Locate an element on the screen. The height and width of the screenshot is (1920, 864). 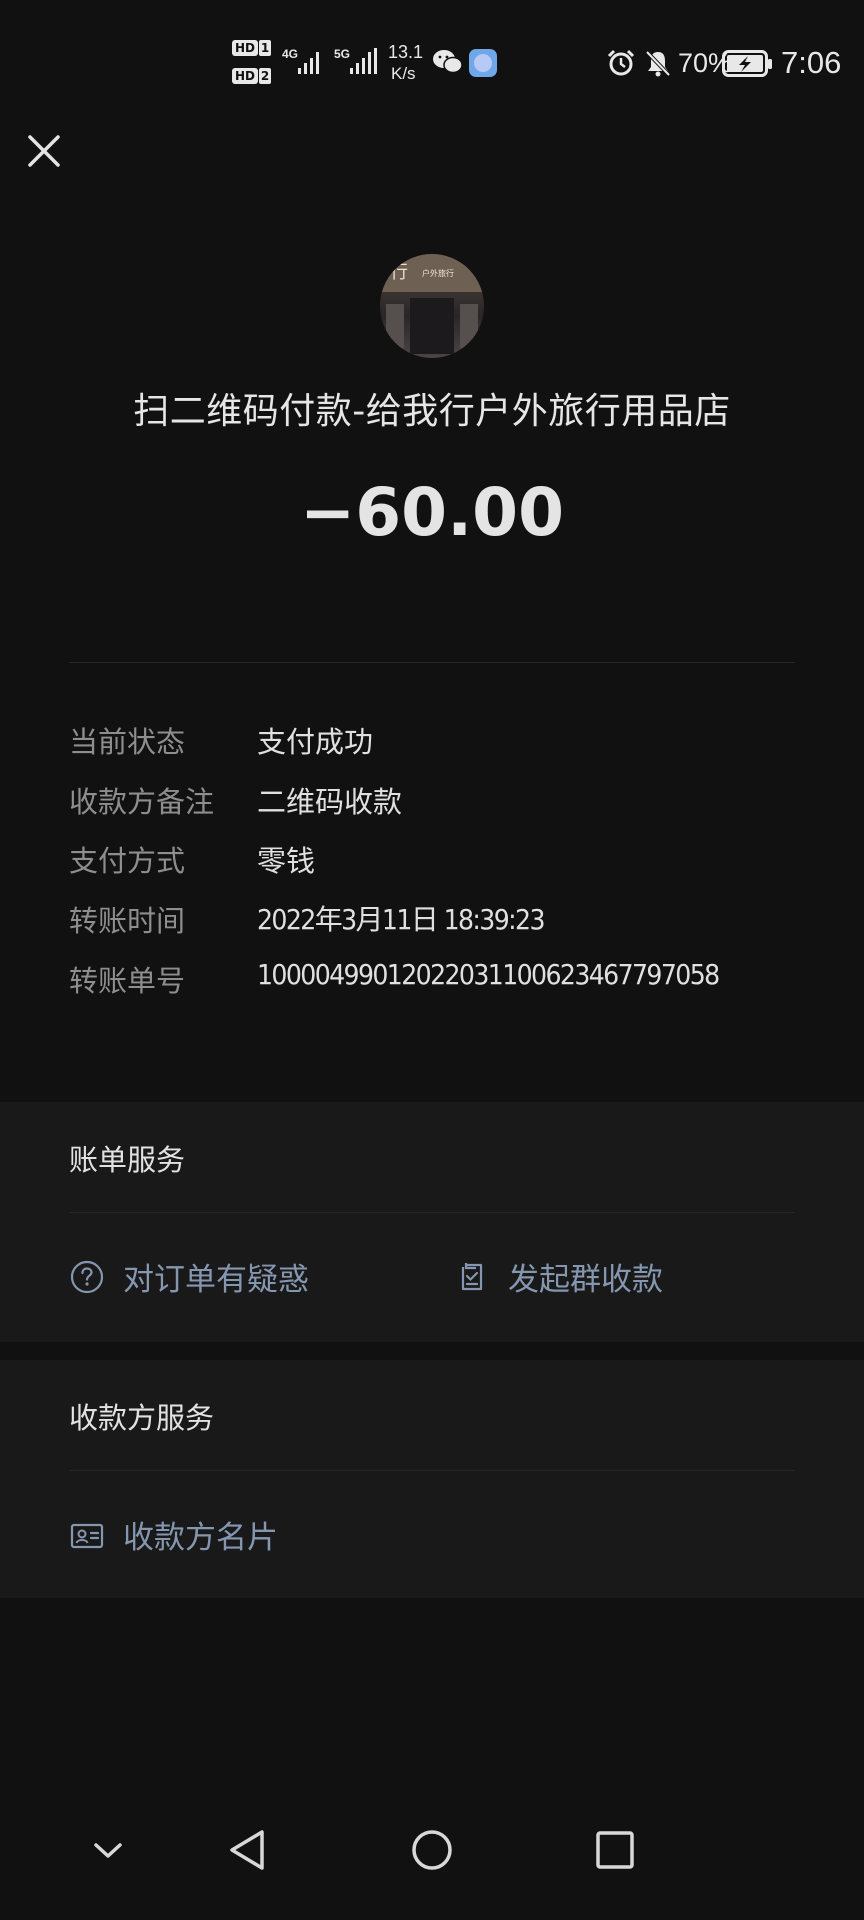
clock: 7:06 is located at coordinates (811, 62).